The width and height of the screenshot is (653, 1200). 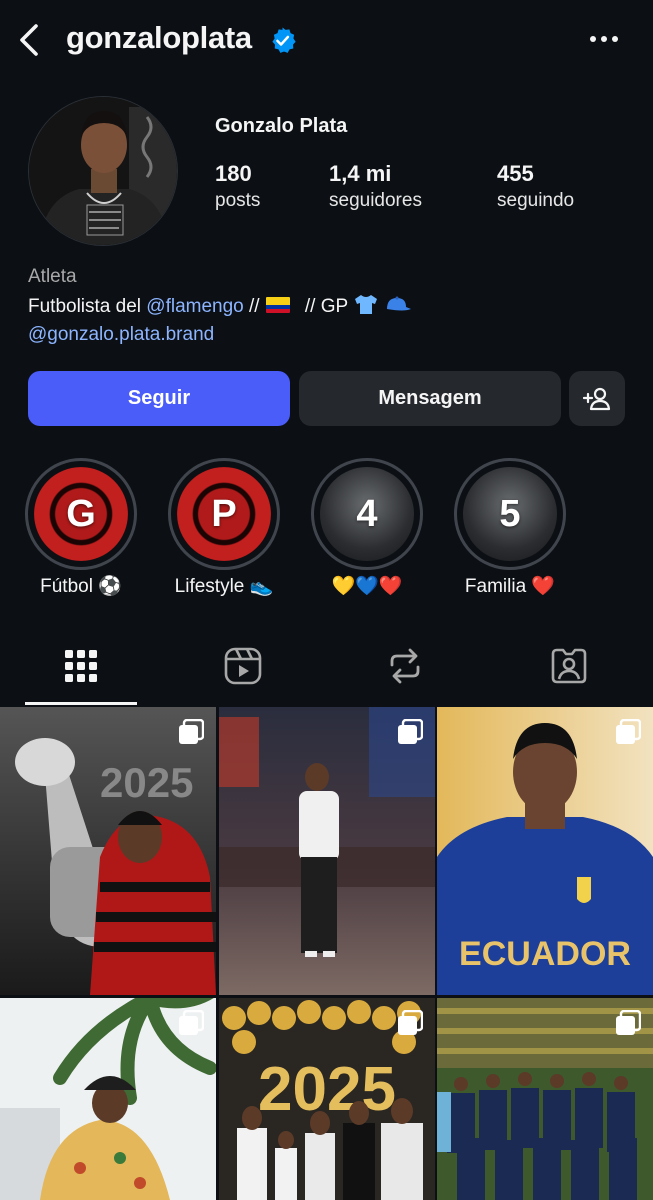 I want to click on stat-posts-value: 180, so click(x=233, y=173).